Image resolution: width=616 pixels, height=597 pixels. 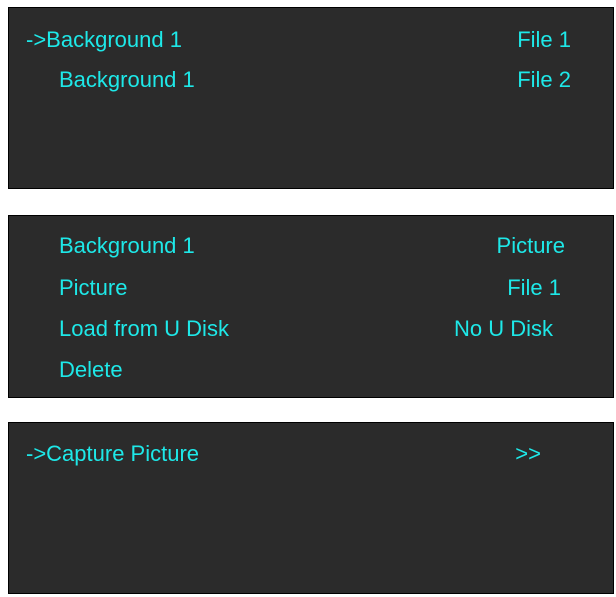 What do you see at coordinates (104, 39) in the screenshot?
I see `menu-item-label: ->Background 1` at bounding box center [104, 39].